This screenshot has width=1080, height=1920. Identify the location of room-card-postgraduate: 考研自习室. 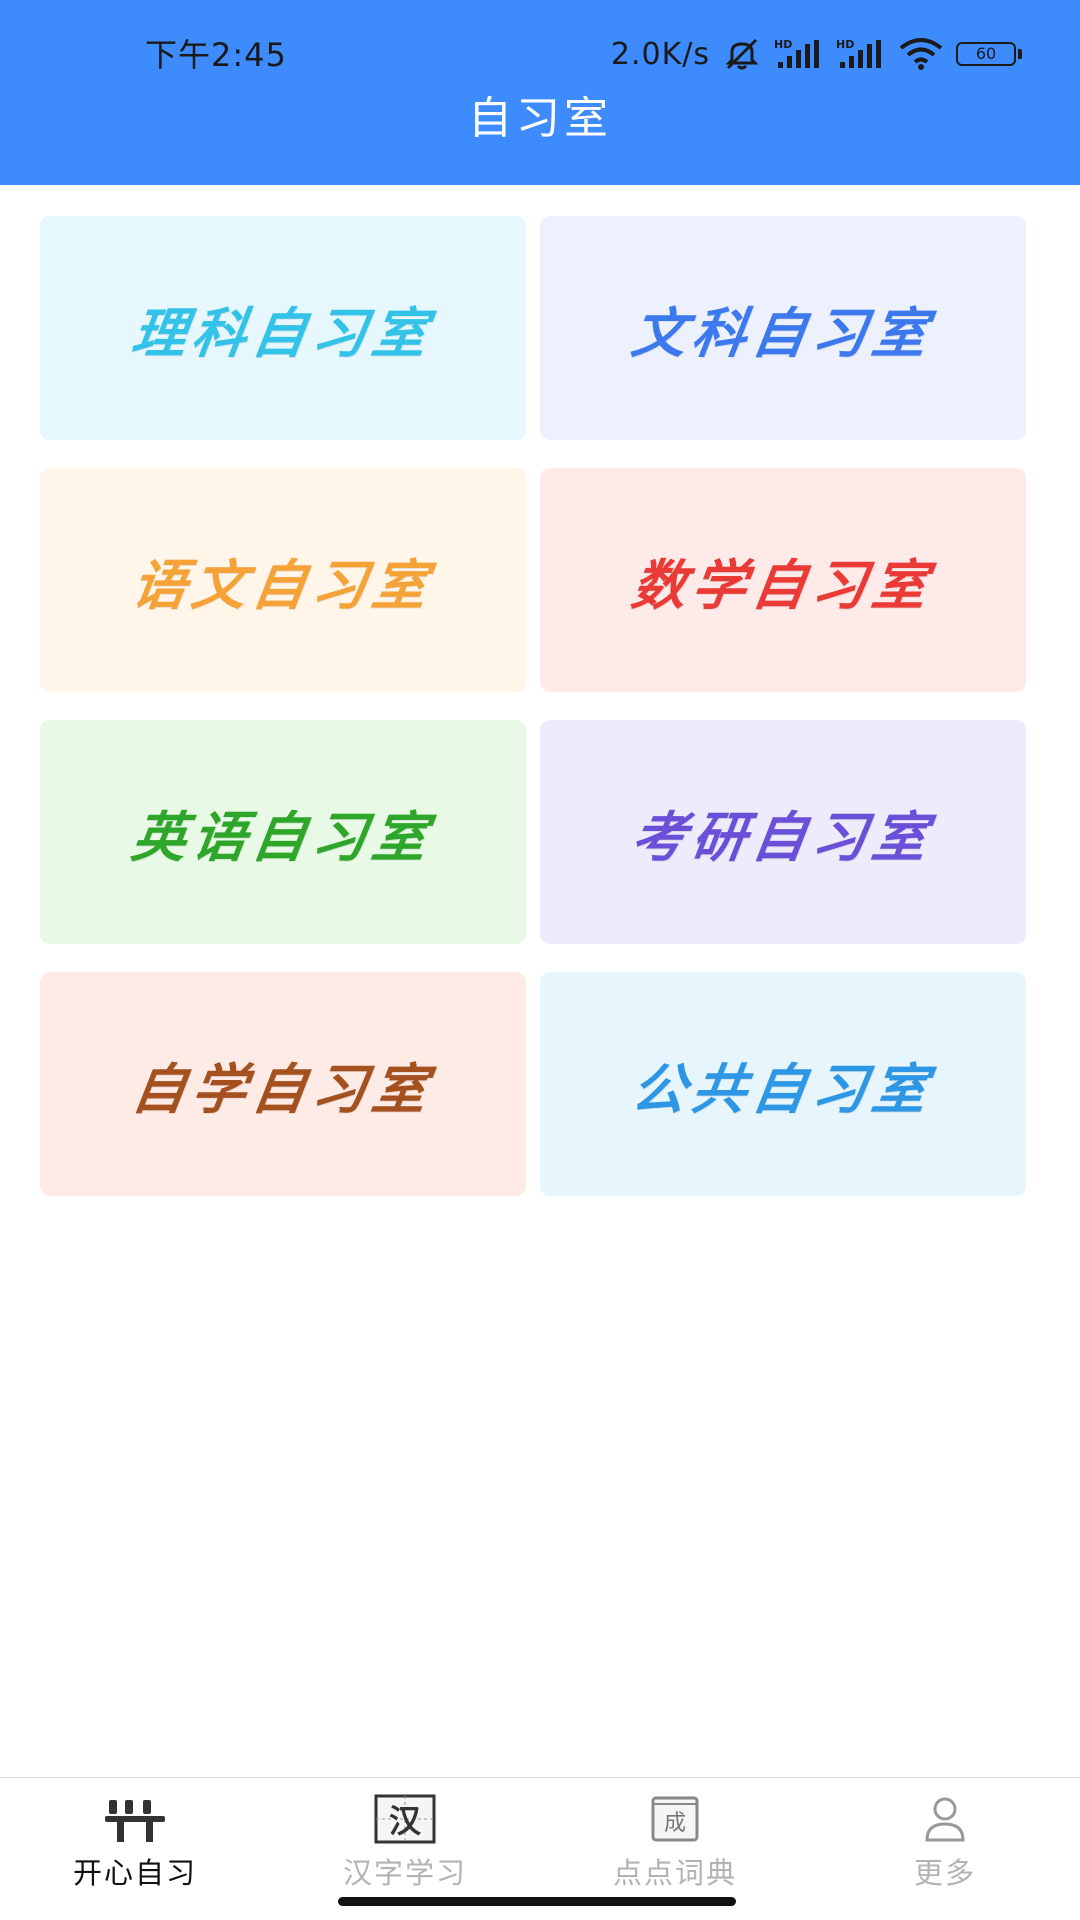
(783, 832).